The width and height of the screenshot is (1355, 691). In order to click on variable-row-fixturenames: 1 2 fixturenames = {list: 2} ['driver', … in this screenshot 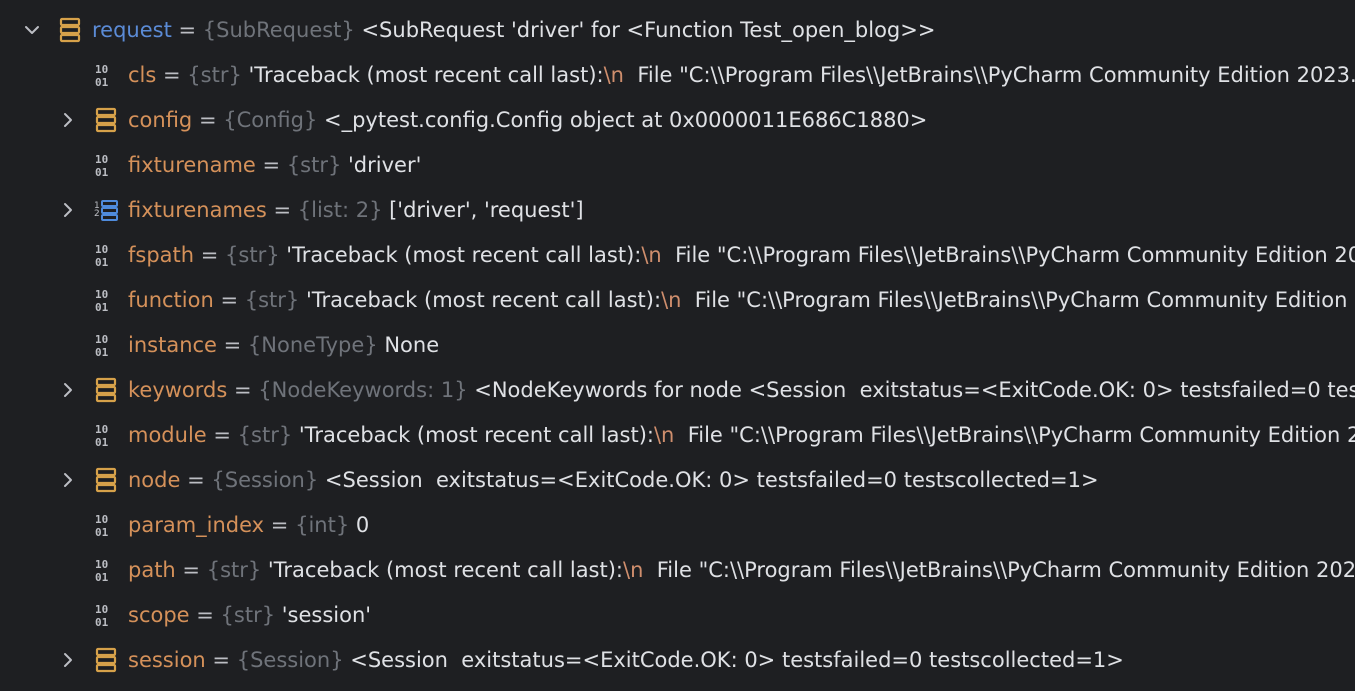, I will do `click(677, 210)`.